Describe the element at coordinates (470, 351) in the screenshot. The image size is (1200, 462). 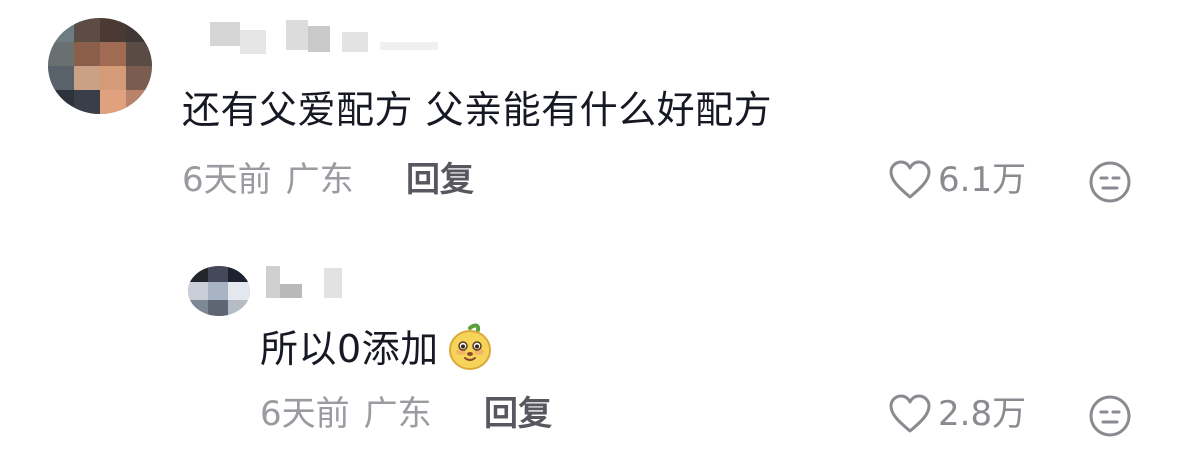
I see `mango-face-emoji` at that location.